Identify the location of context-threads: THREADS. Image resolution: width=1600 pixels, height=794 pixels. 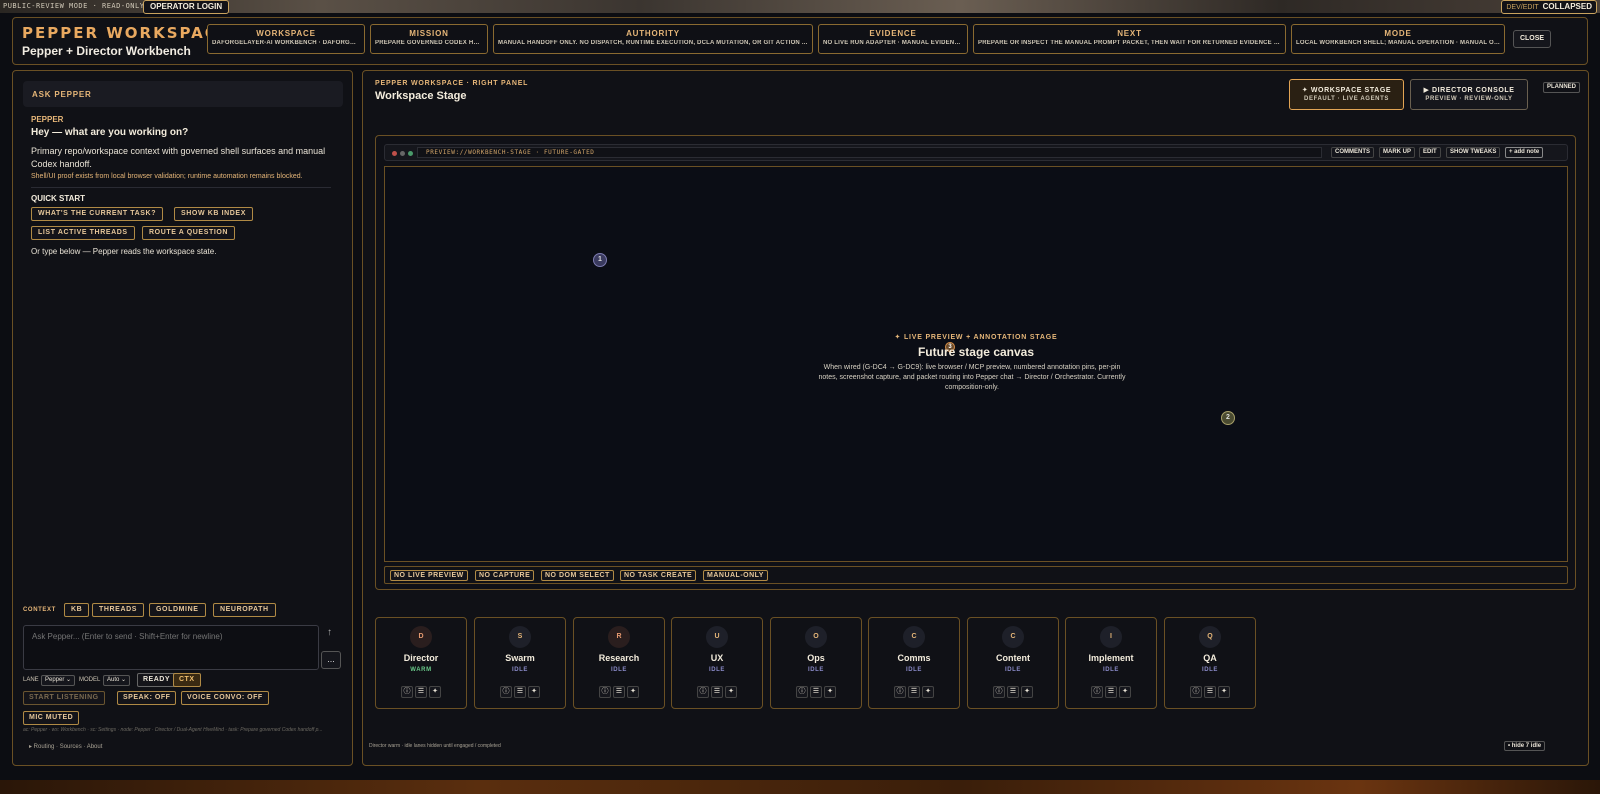
(118, 610).